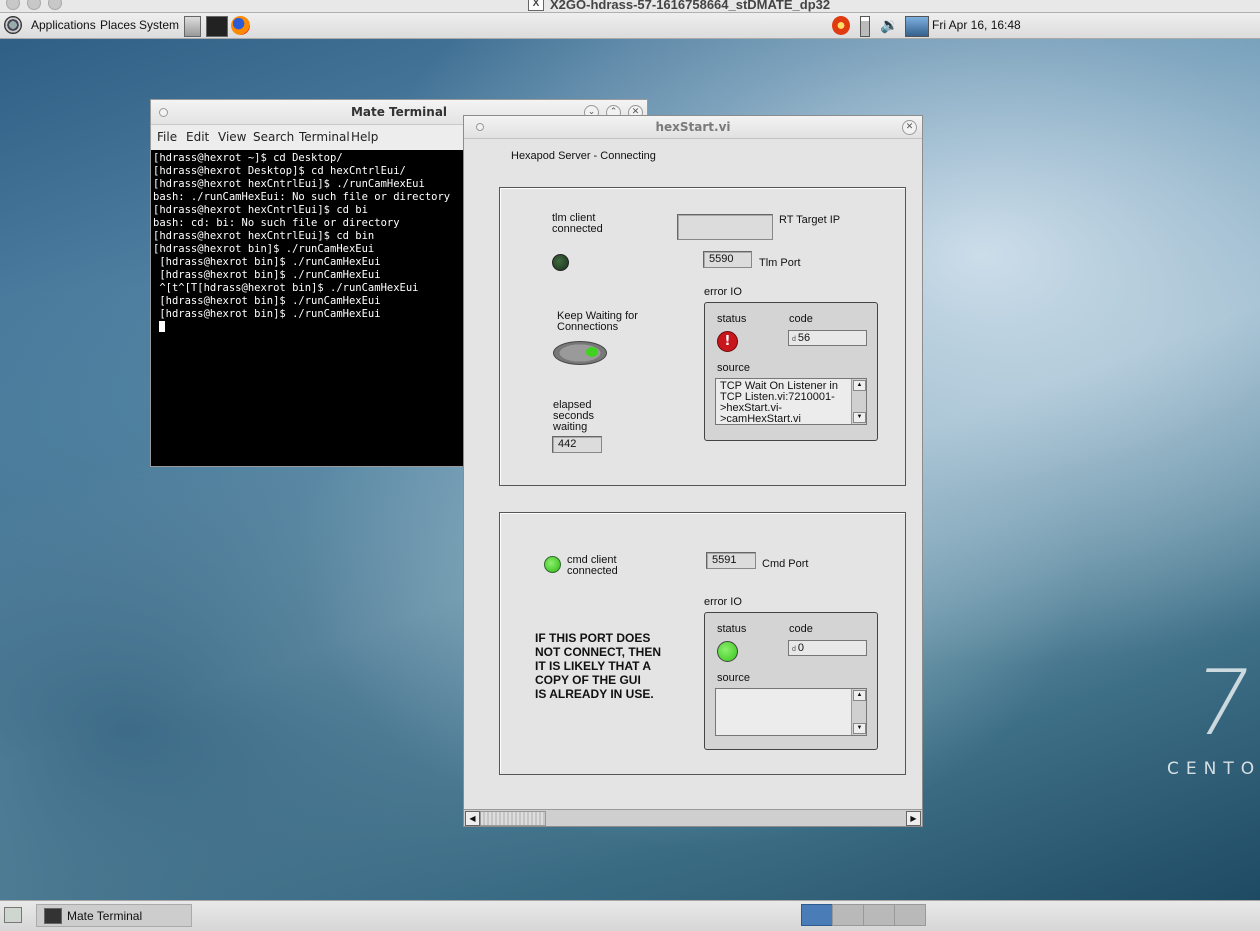 This screenshot has width=1260, height=931. What do you see at coordinates (1221, 703) in the screenshot?
I see `centos-logo-number: 7` at bounding box center [1221, 703].